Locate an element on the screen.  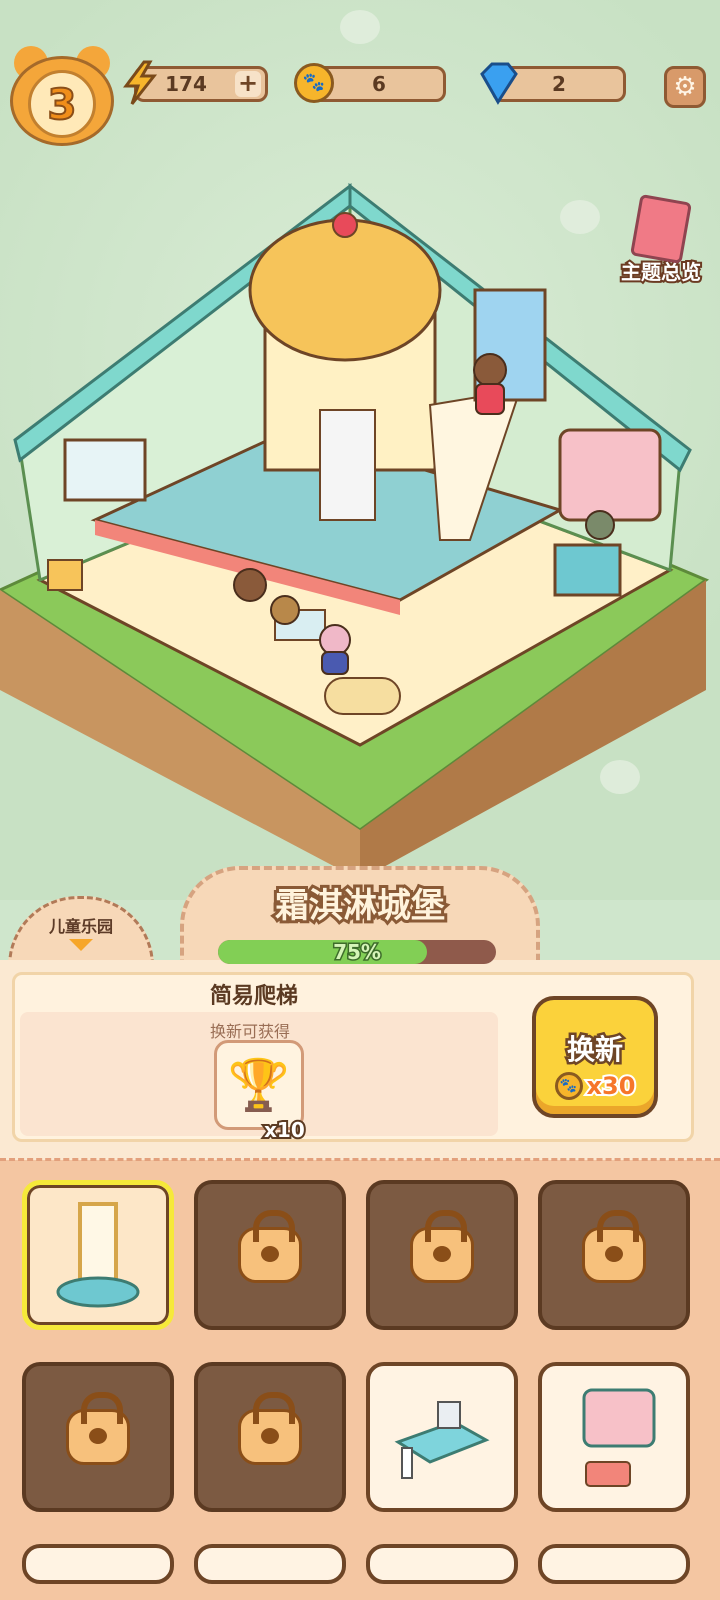
trophy-icon: 🏆 is located at coordinates (259, 1085).